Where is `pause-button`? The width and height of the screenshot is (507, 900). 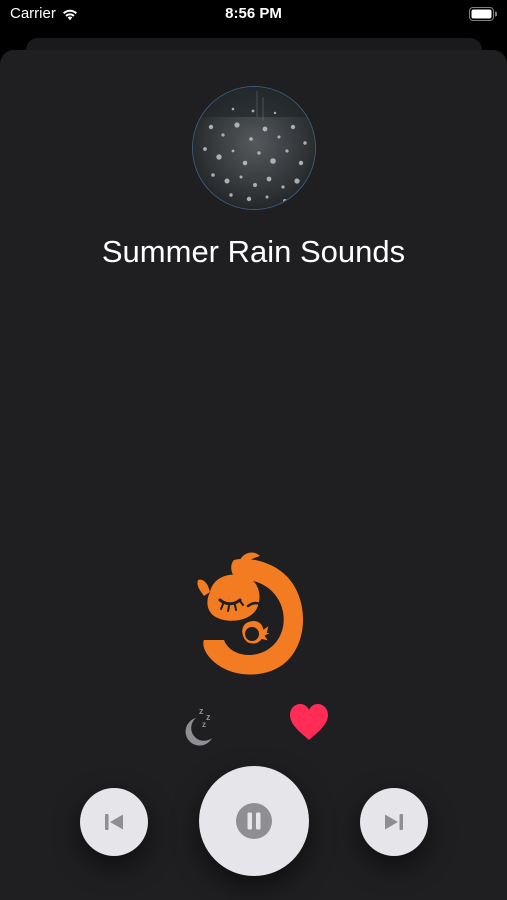 pause-button is located at coordinates (254, 821).